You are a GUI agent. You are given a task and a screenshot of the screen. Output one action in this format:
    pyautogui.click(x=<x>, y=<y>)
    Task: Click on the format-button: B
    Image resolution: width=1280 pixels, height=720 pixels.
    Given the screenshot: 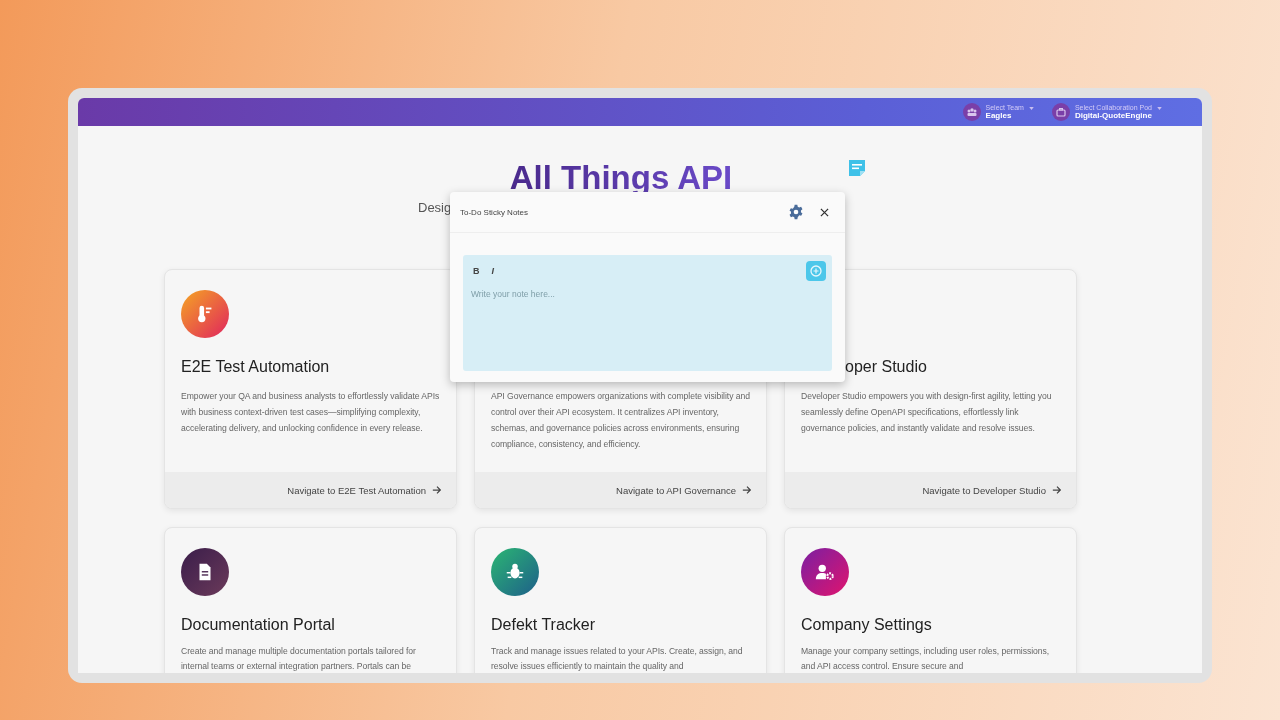 What is the action you would take?
    pyautogui.click(x=476, y=271)
    